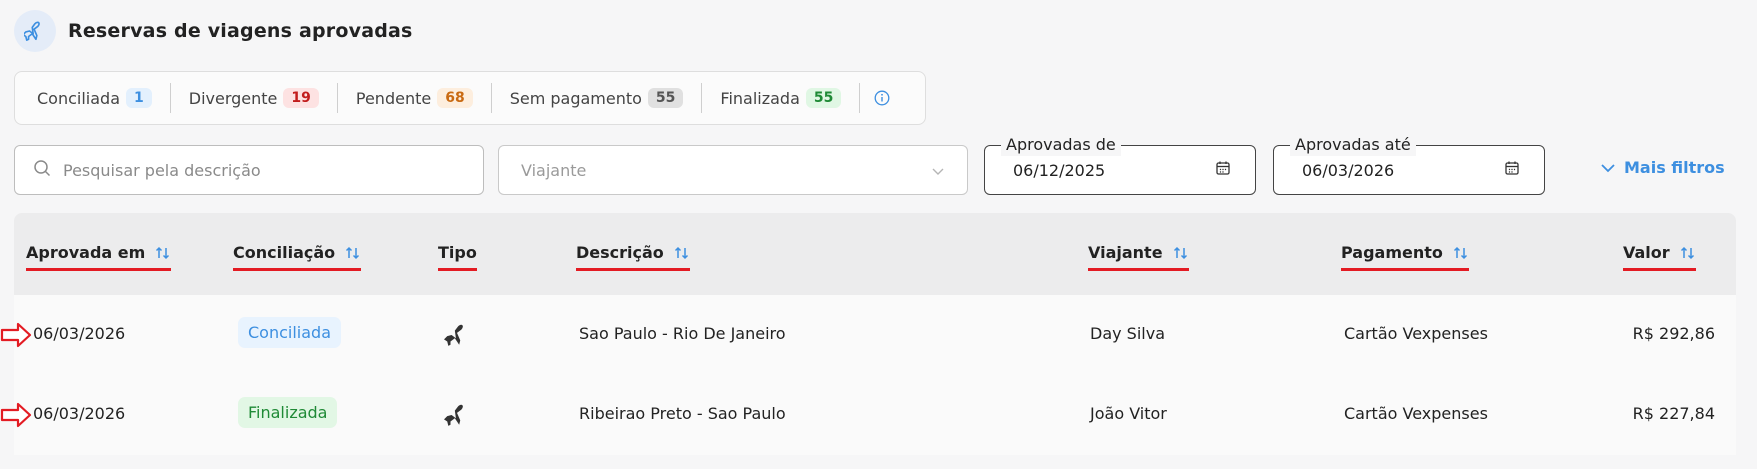  Describe the element at coordinates (288, 412) in the screenshot. I see `status-badge: Finalizada` at that location.